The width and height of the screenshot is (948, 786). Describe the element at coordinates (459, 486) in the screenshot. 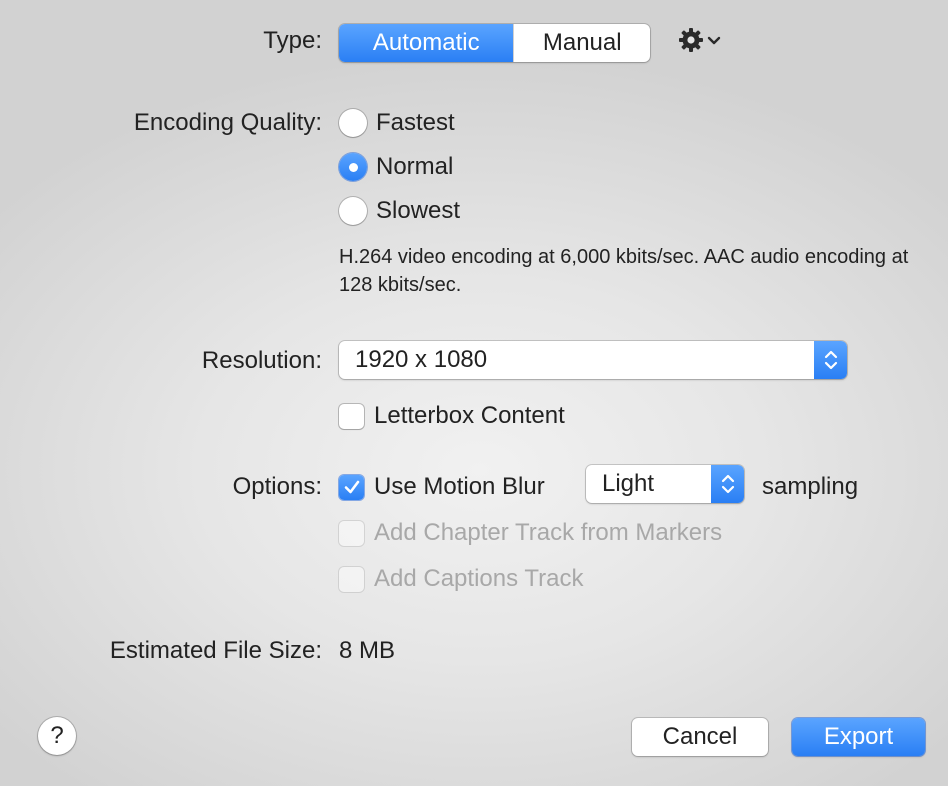

I see `motion-blur-label: Use Motion Blur` at that location.